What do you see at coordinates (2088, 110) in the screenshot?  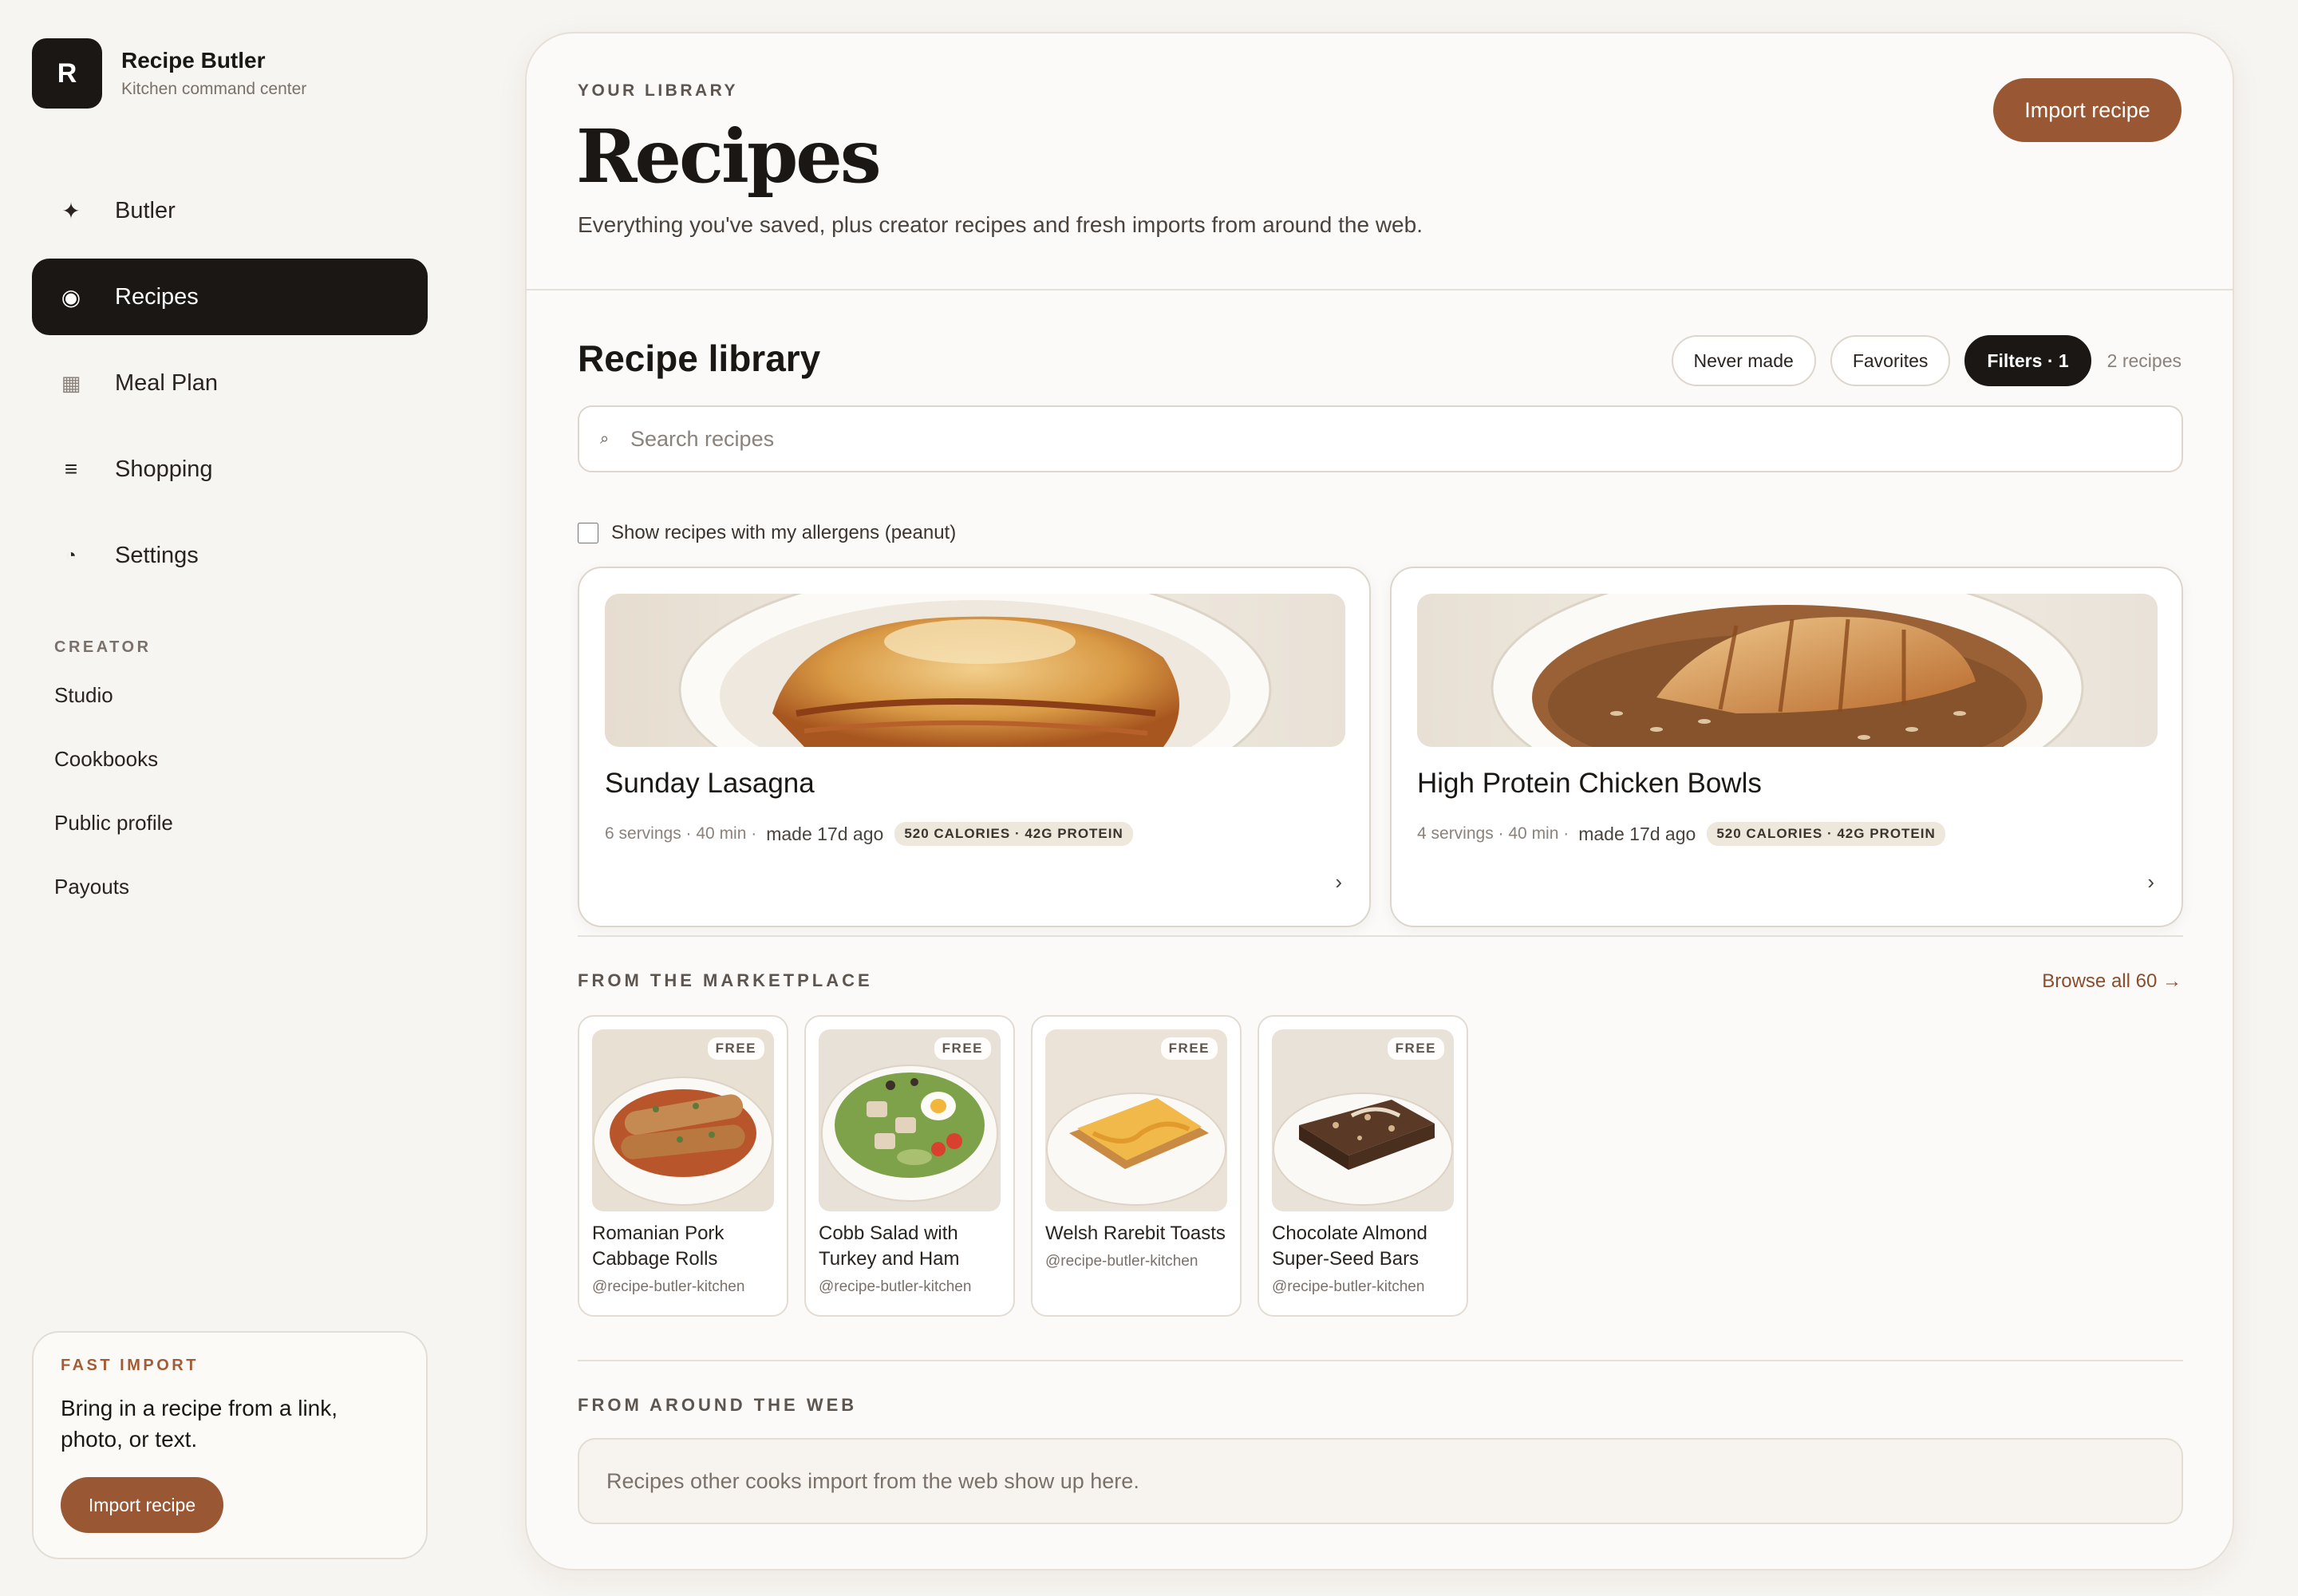 I see `import-recipe-button: Import recipe` at bounding box center [2088, 110].